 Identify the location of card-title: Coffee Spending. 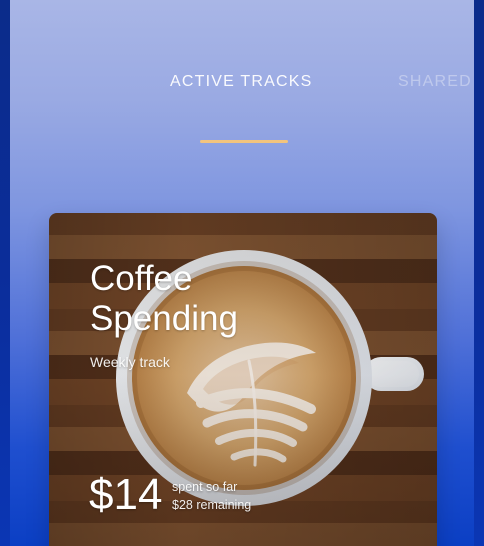
(200, 299).